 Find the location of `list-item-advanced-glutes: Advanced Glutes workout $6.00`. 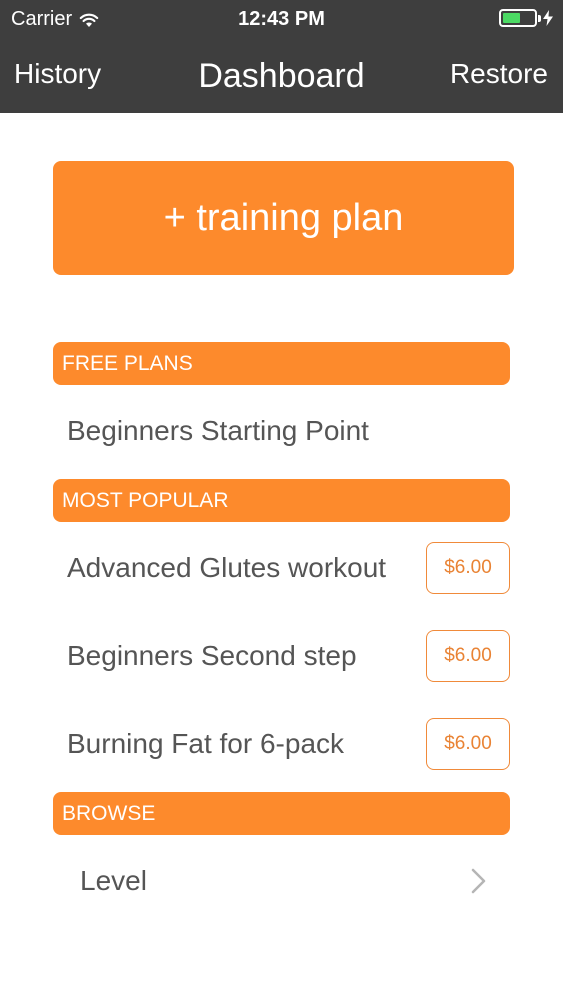

list-item-advanced-glutes: Advanced Glutes workout $6.00 is located at coordinates (281, 568).